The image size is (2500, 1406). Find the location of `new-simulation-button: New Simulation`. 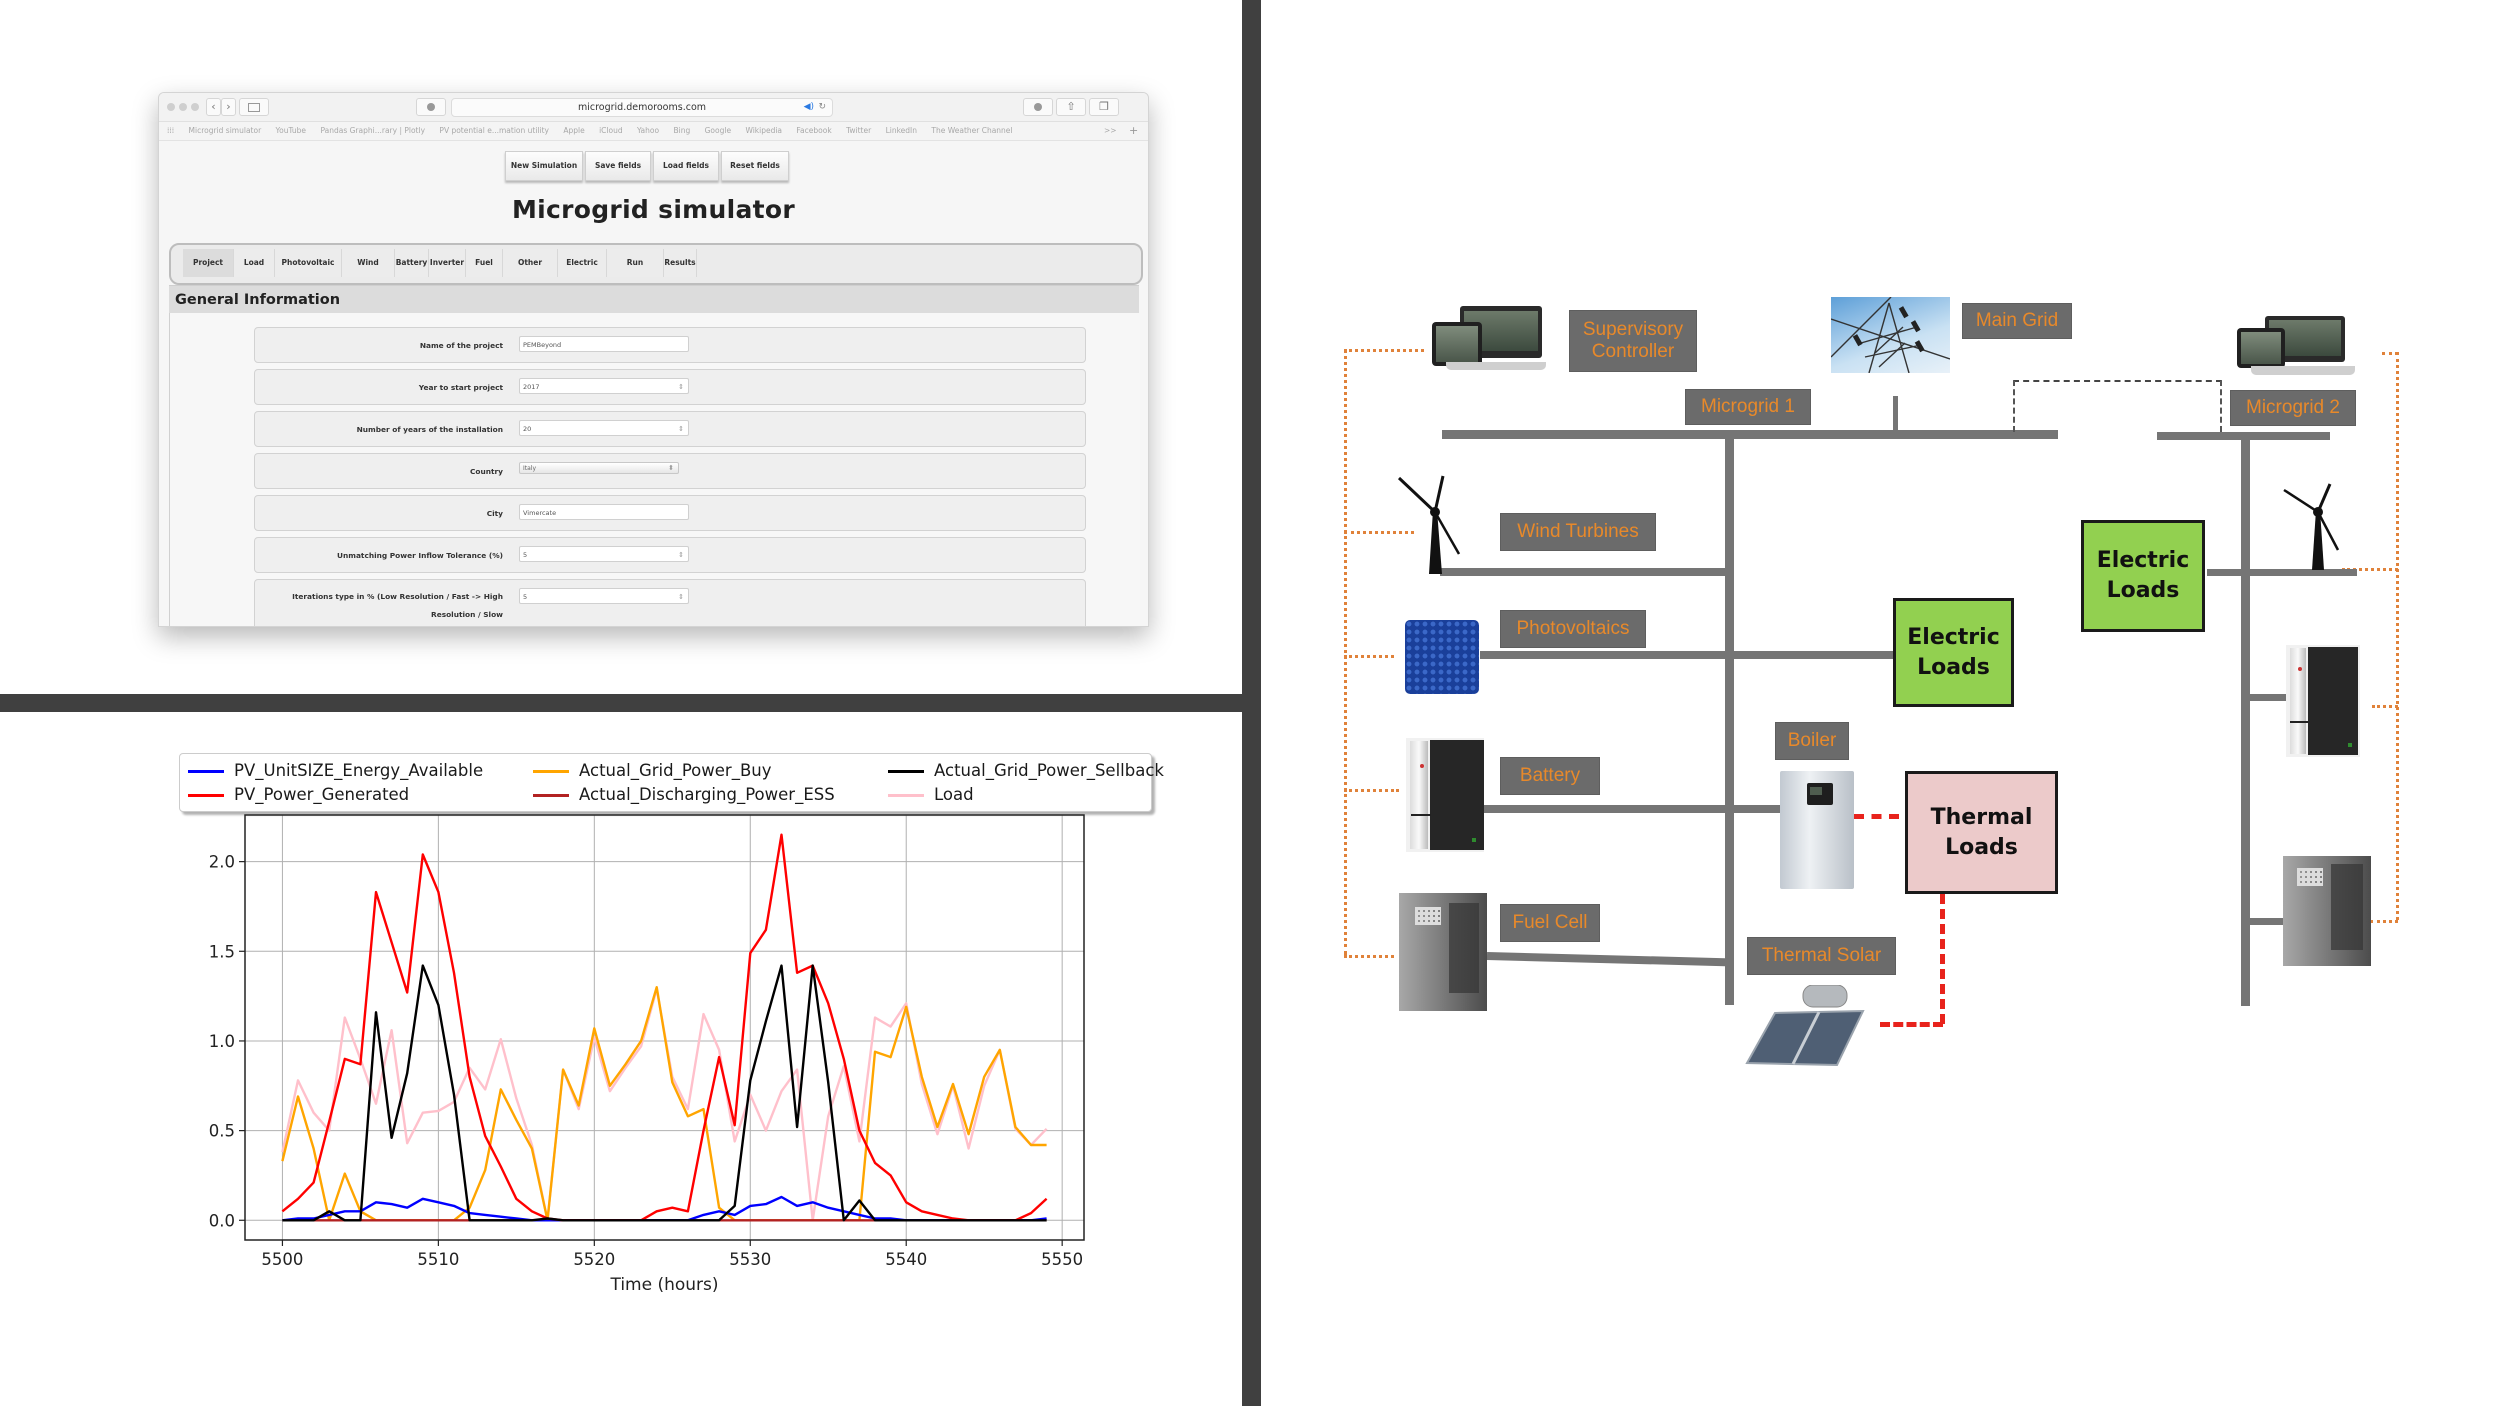

new-simulation-button: New Simulation is located at coordinates (544, 166).